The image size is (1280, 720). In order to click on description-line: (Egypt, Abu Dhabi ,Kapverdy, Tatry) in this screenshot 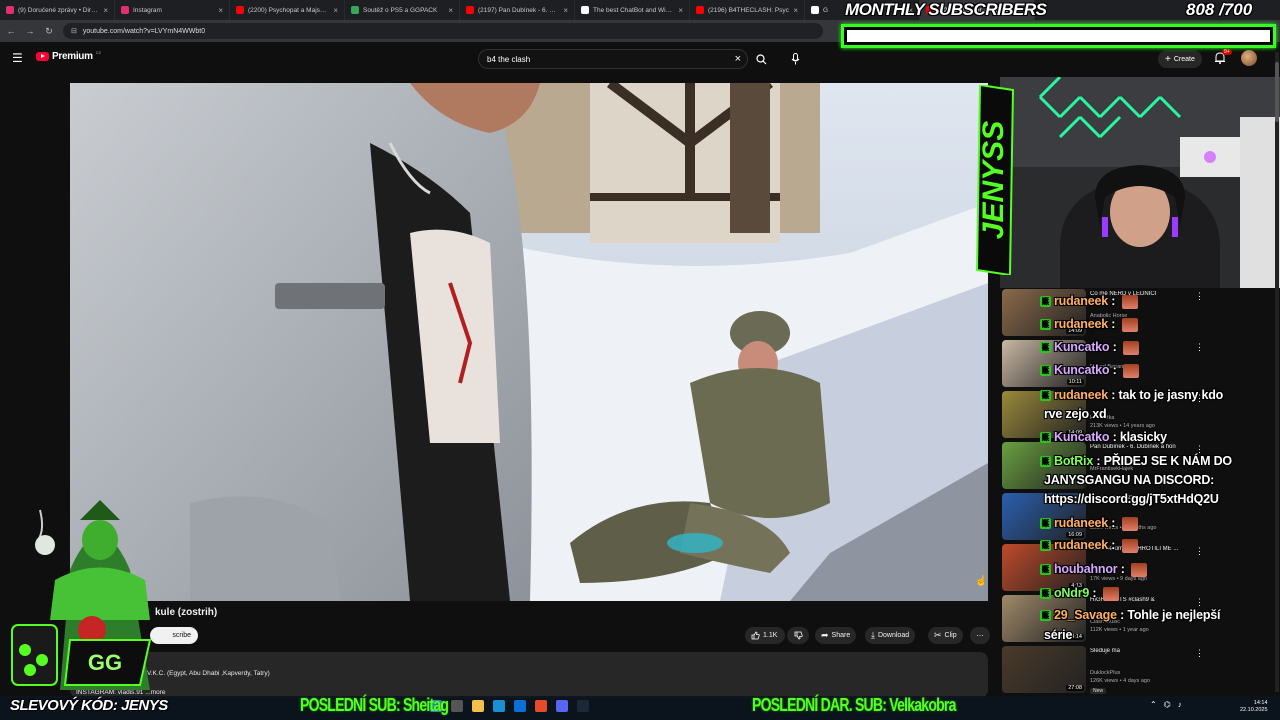, I will do `click(218, 673)`.